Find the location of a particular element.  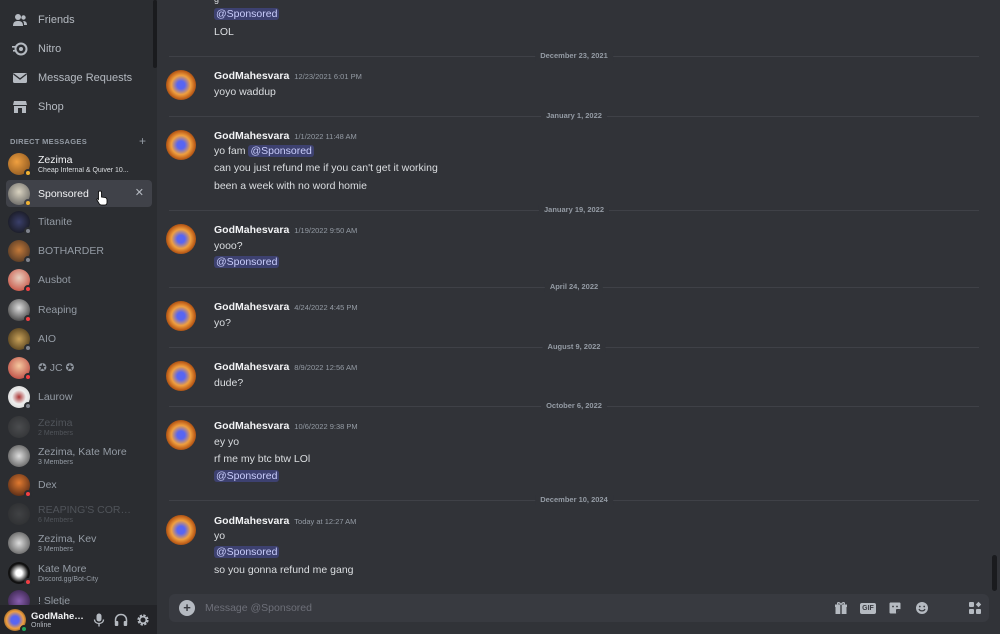

message-author: GodMahesvara 1/19/2022 9:50 AM is located at coordinates (285, 230).